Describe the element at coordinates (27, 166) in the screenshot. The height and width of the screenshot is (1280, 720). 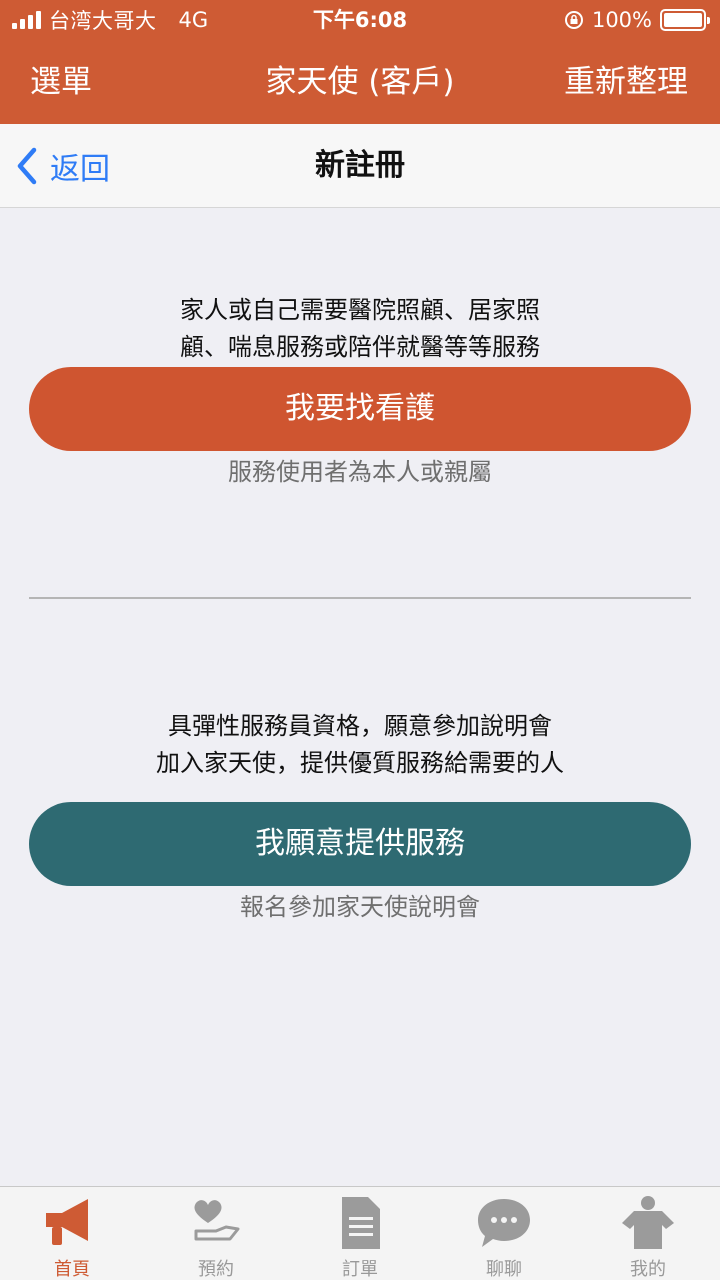
I see `chevron-left-icon` at that location.